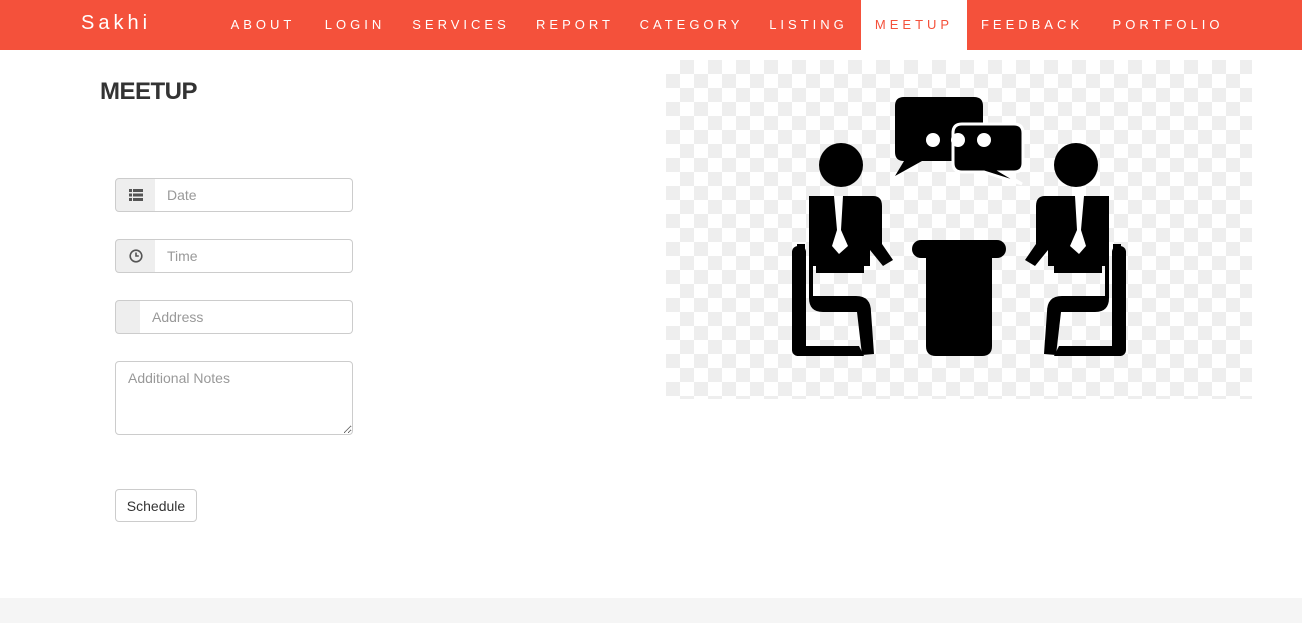 This screenshot has width=1302, height=623. I want to click on address-input, so click(246, 317).